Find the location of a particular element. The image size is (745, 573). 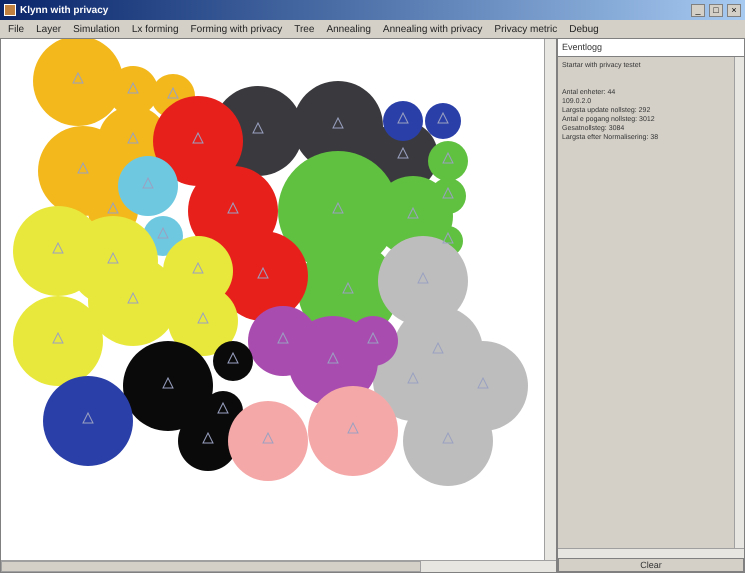

menu-item: Privacy metric is located at coordinates (526, 29).